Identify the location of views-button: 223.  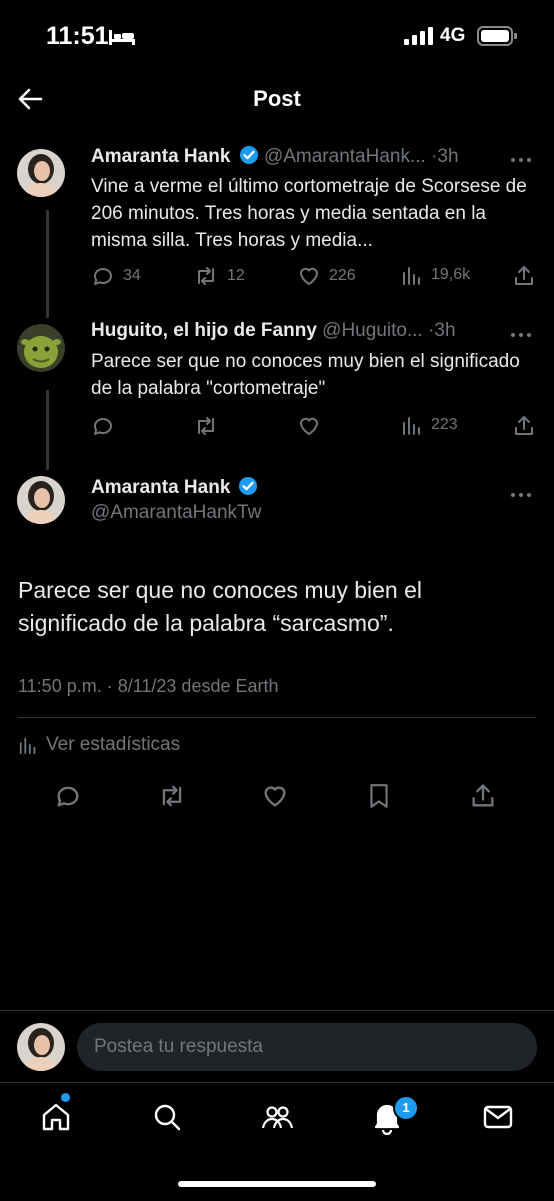
(429, 425).